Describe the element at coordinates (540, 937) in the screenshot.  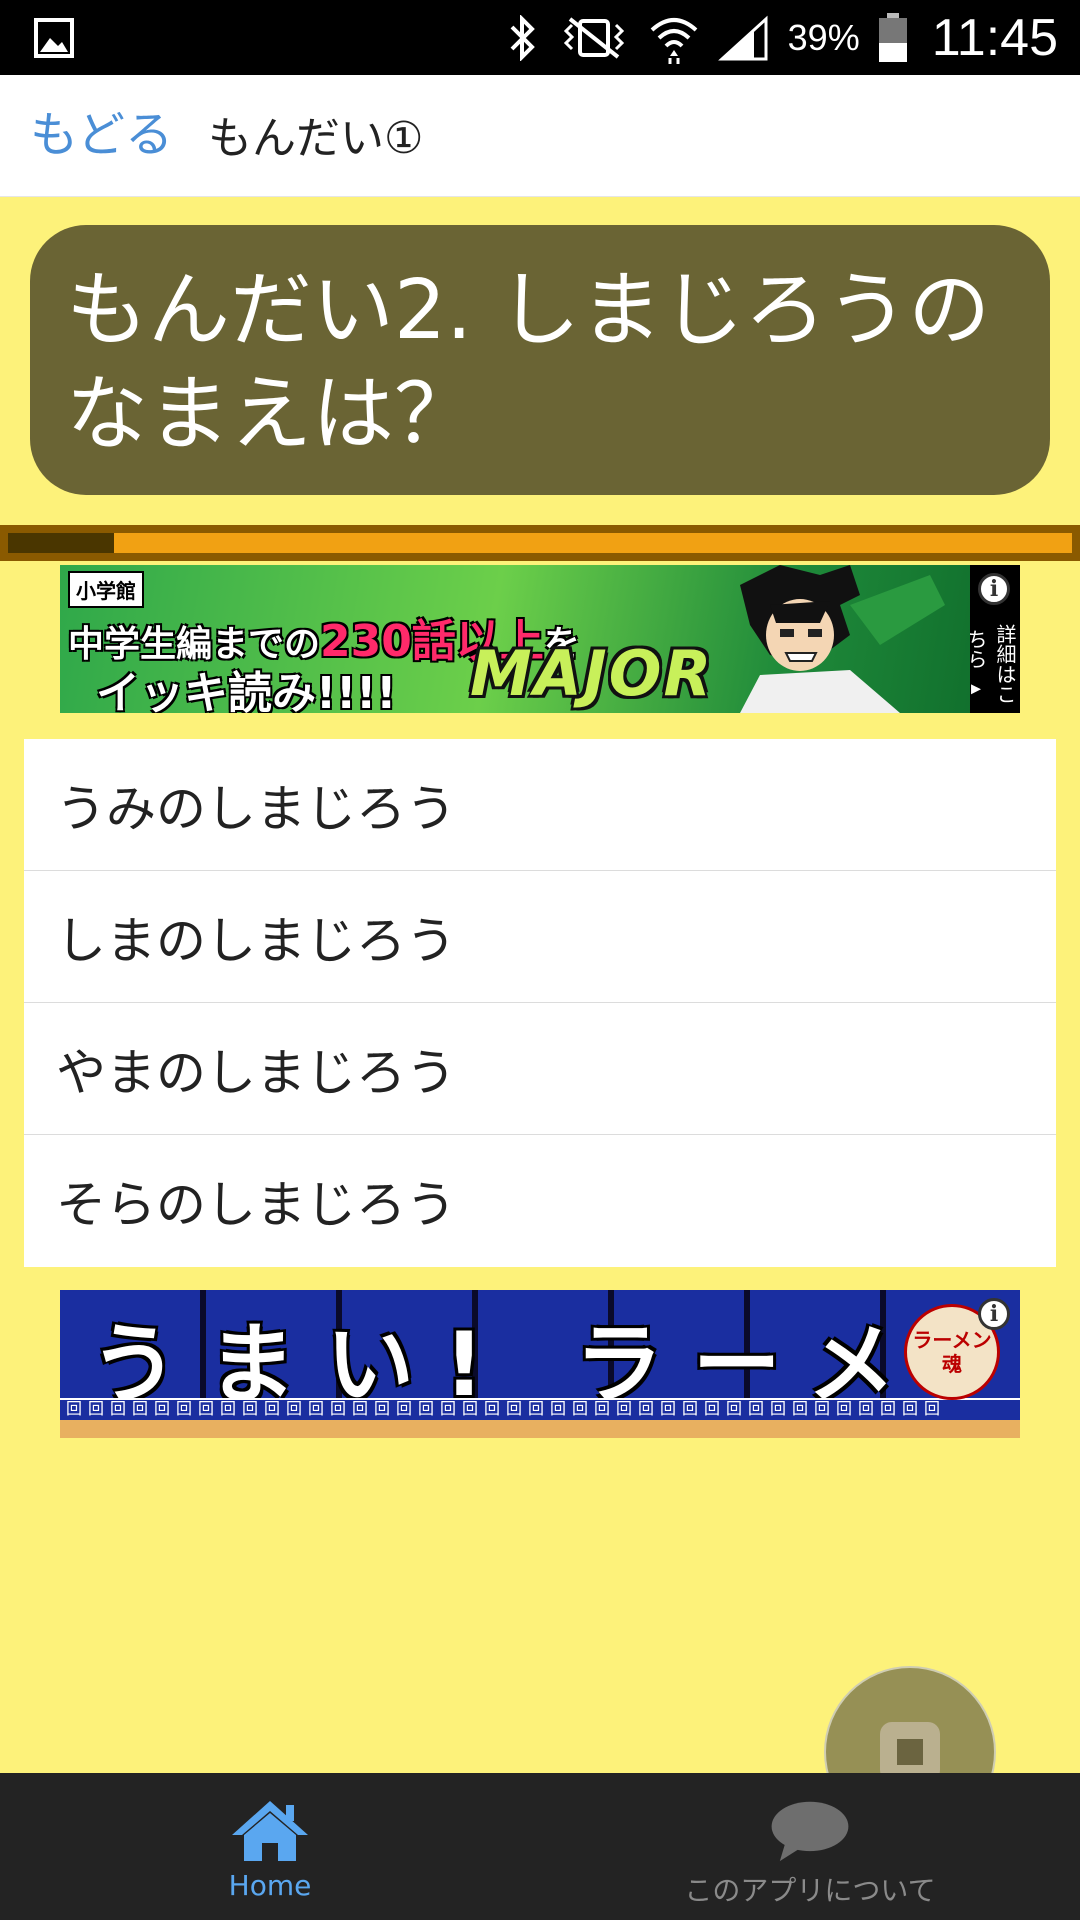
I see `answer-option: しまのしまじろう` at that location.